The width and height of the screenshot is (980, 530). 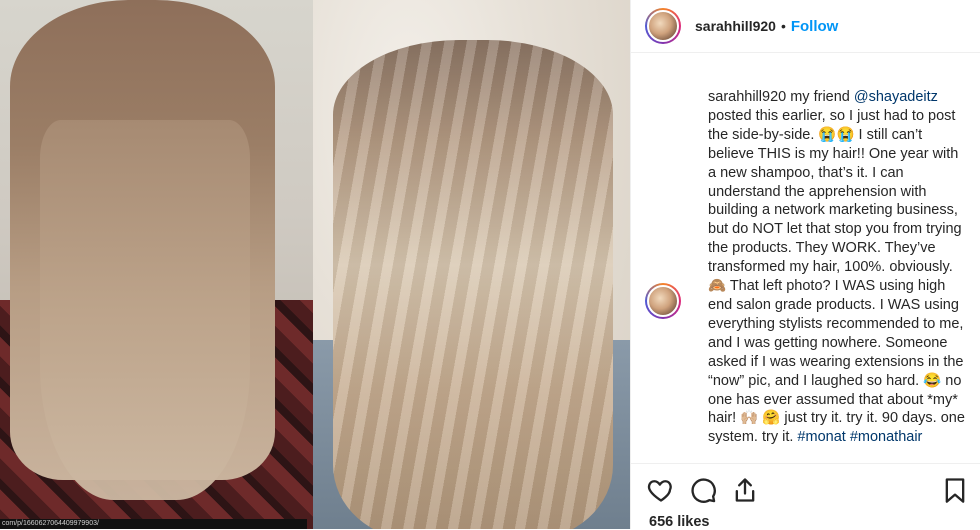 What do you see at coordinates (896, 97) in the screenshot?
I see `caption-mention: @shayadeitz` at bounding box center [896, 97].